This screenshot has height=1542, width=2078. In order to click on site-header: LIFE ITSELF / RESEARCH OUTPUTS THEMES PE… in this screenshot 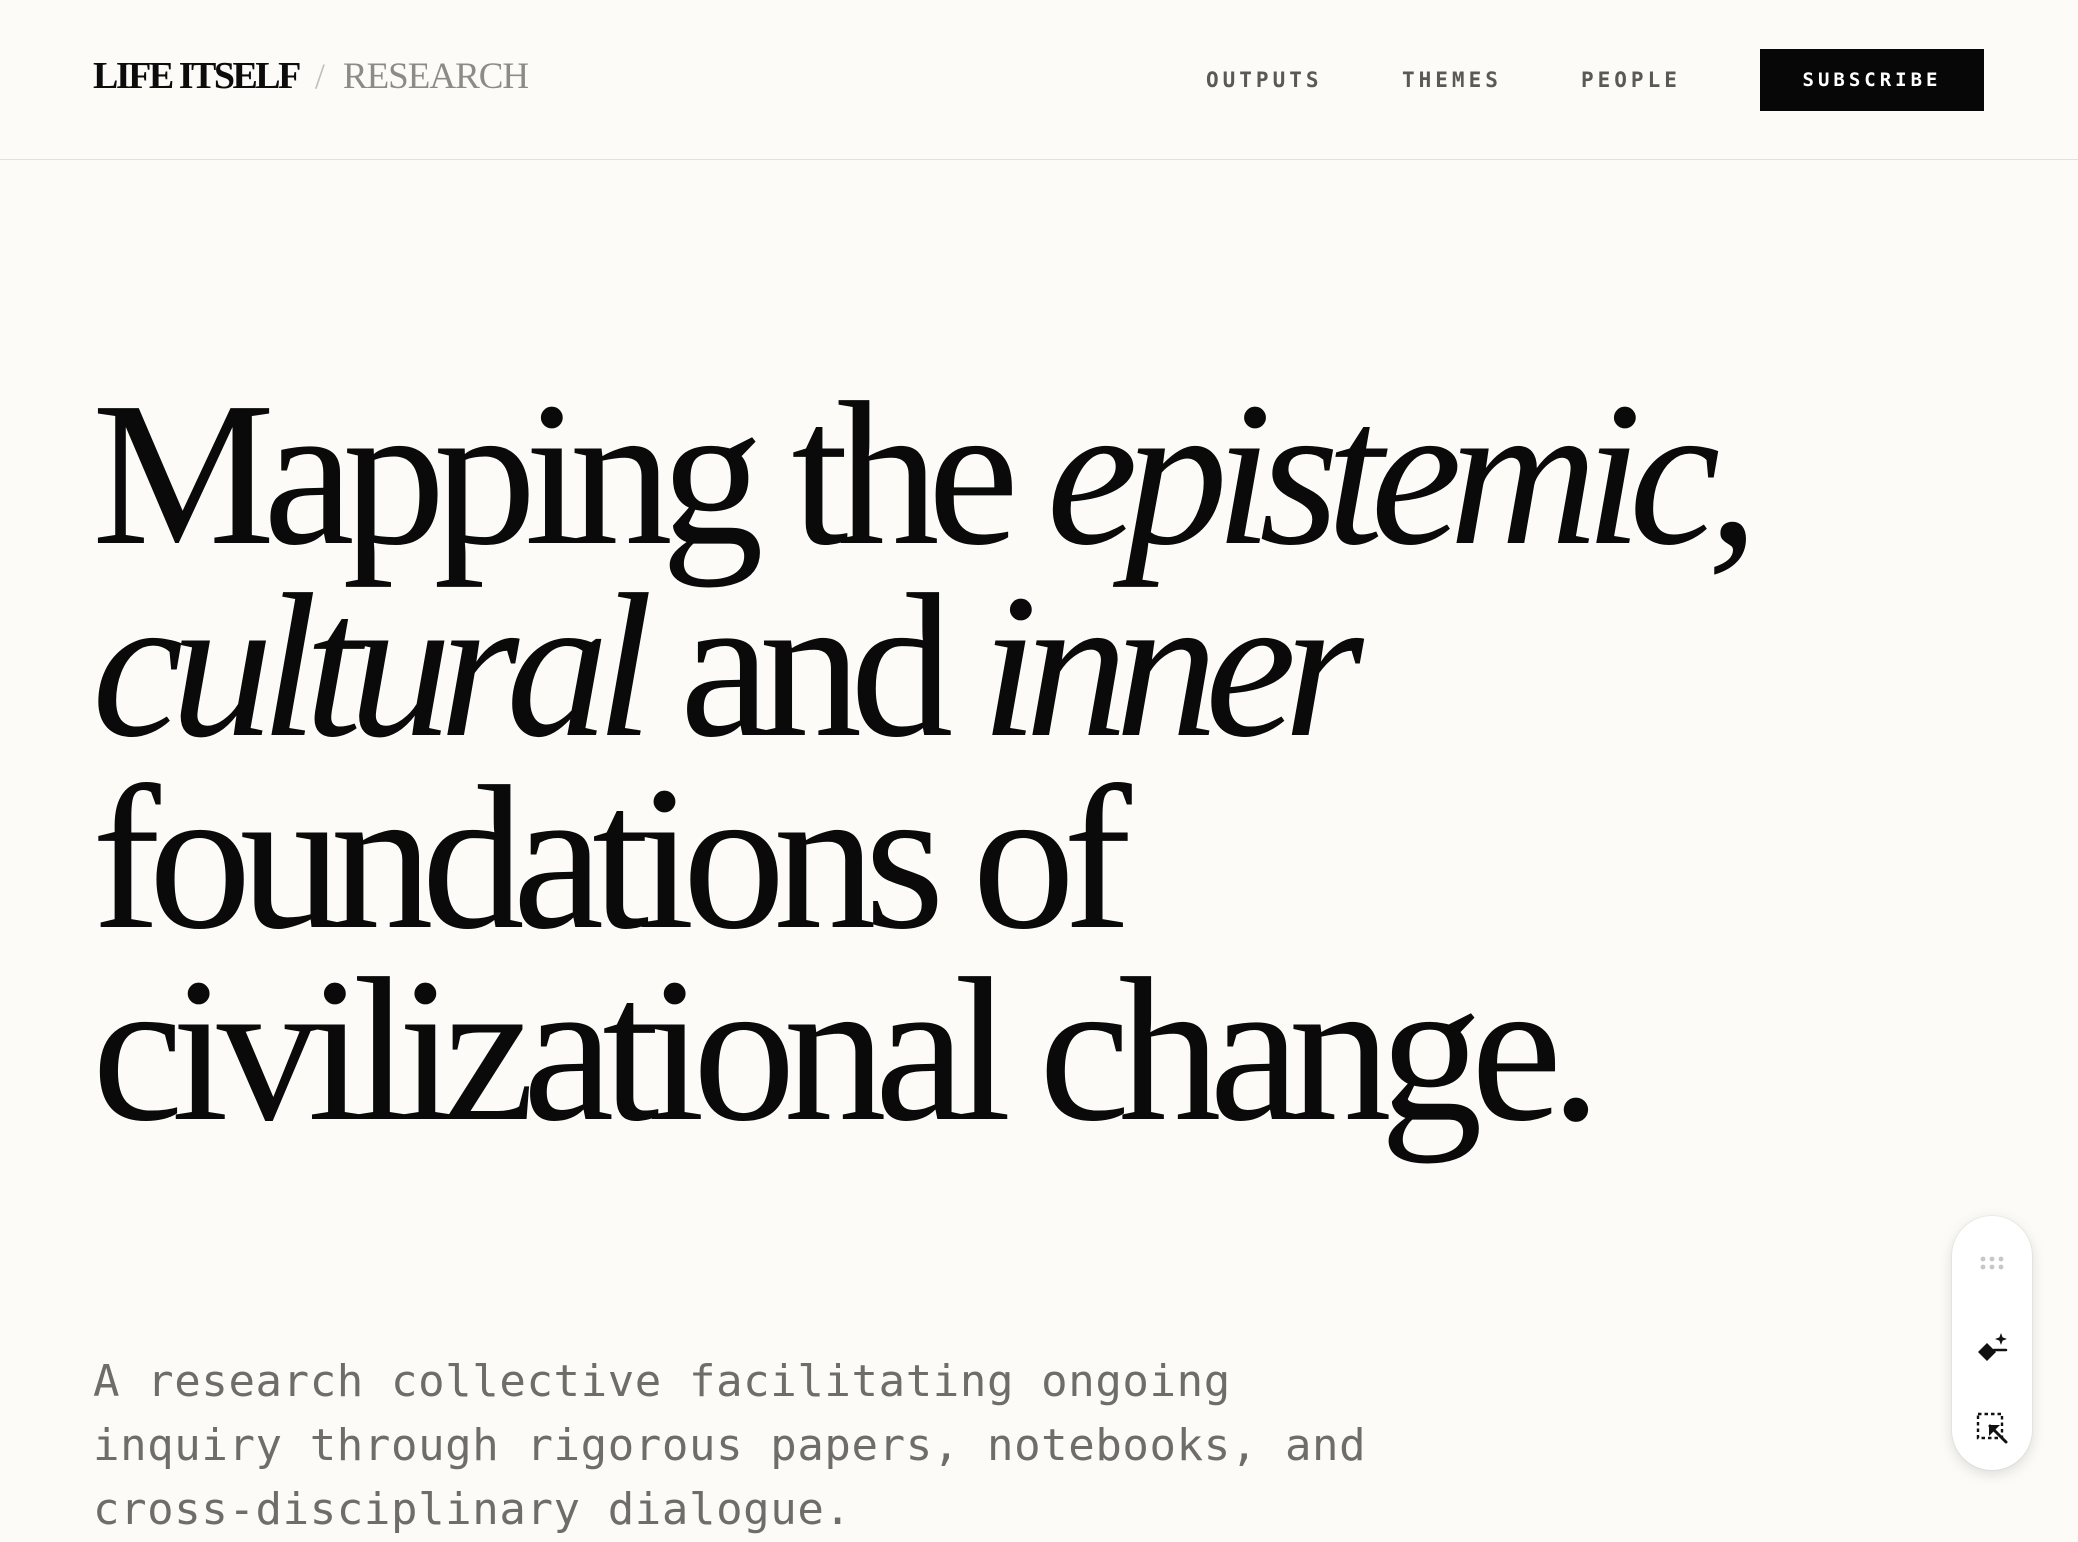, I will do `click(1039, 80)`.